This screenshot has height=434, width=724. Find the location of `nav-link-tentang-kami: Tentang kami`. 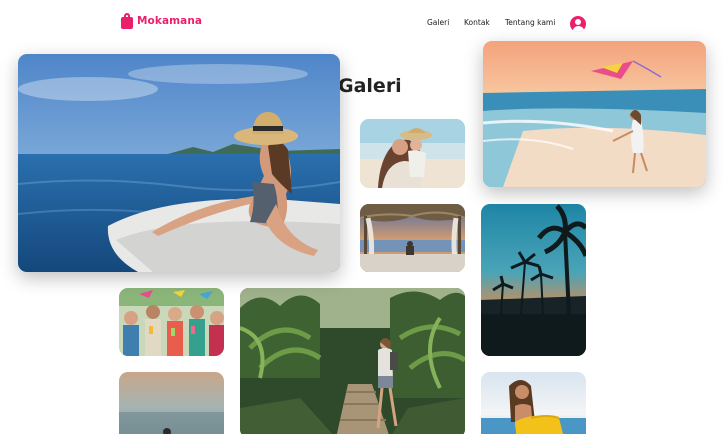

nav-link-tentang-kami: Tentang kami is located at coordinates (530, 22).